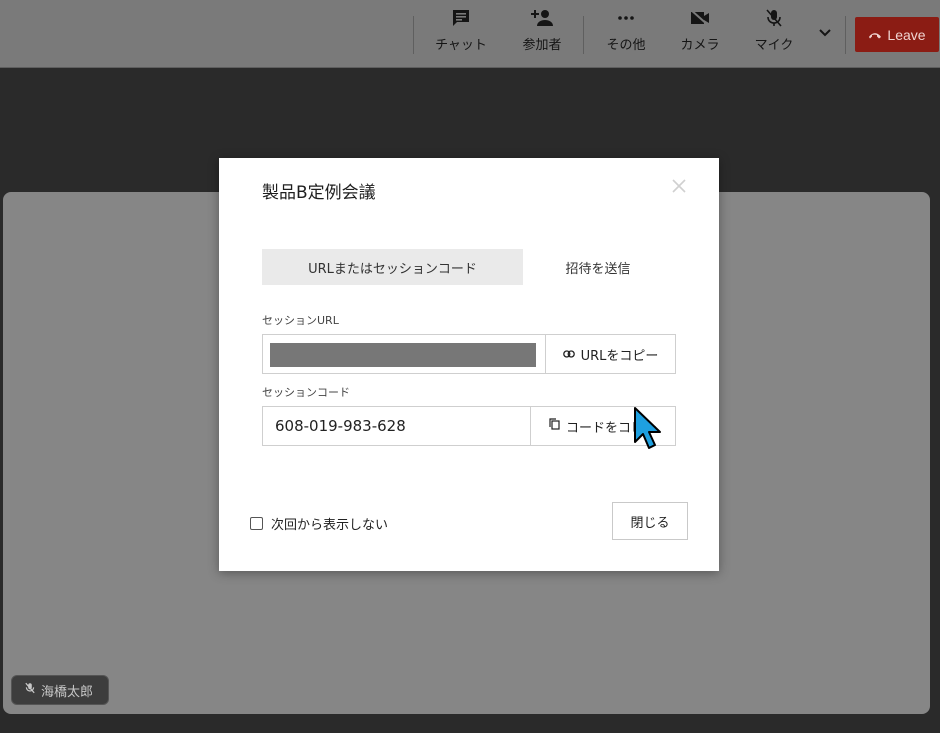 The width and height of the screenshot is (940, 733). Describe the element at coordinates (461, 45) in the screenshot. I see `chat-label: チャット` at that location.